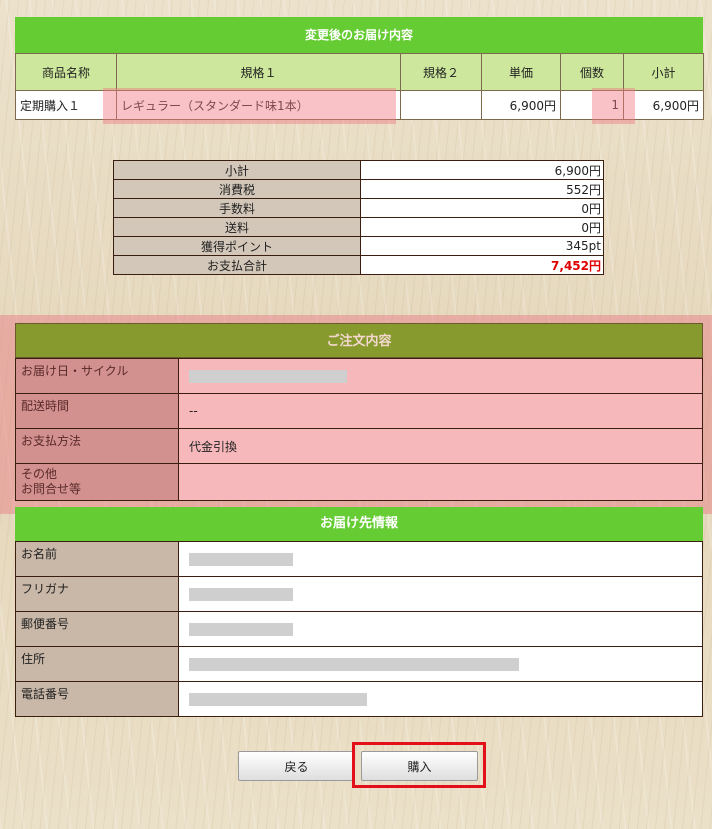 Image resolution: width=712 pixels, height=829 pixels. Describe the element at coordinates (237, 208) in the screenshot. I see `totals-label: 手数料` at that location.